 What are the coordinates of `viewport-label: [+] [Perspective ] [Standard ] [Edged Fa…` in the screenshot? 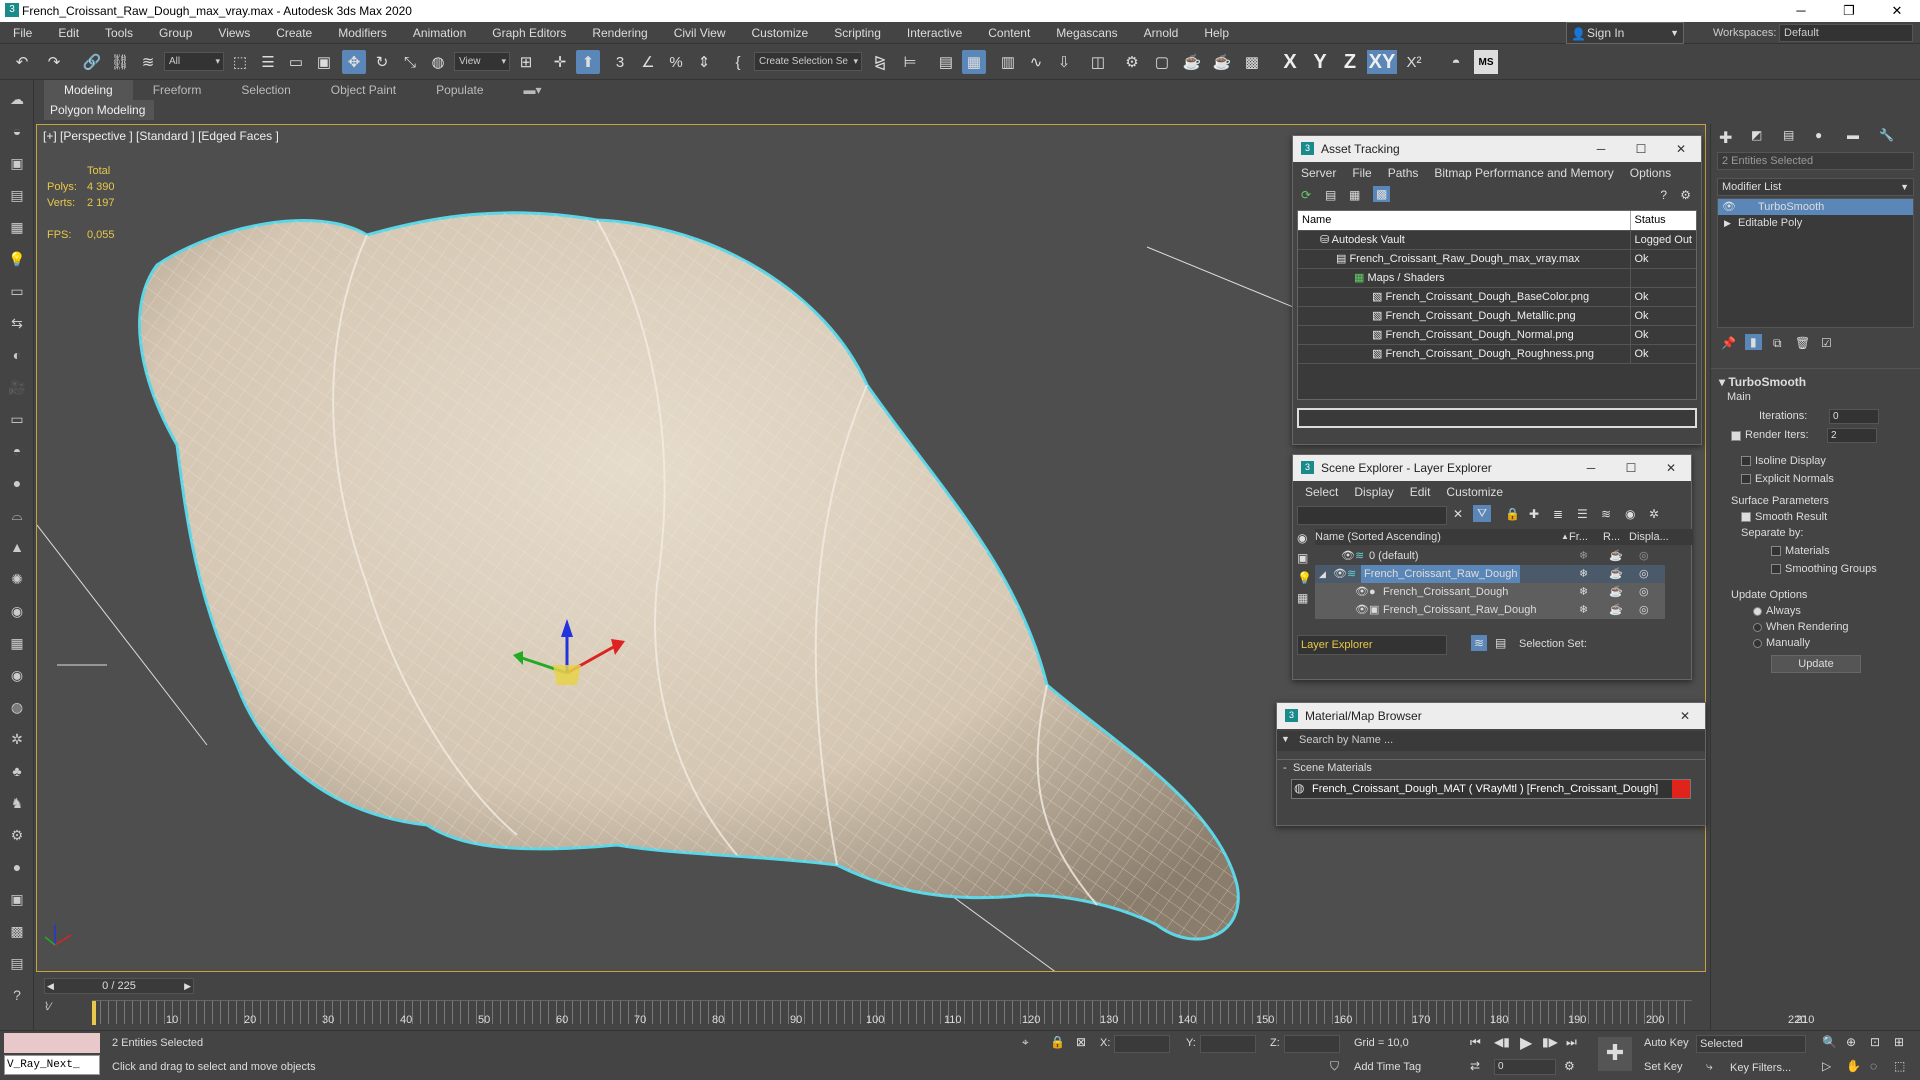 It's located at (161, 136).